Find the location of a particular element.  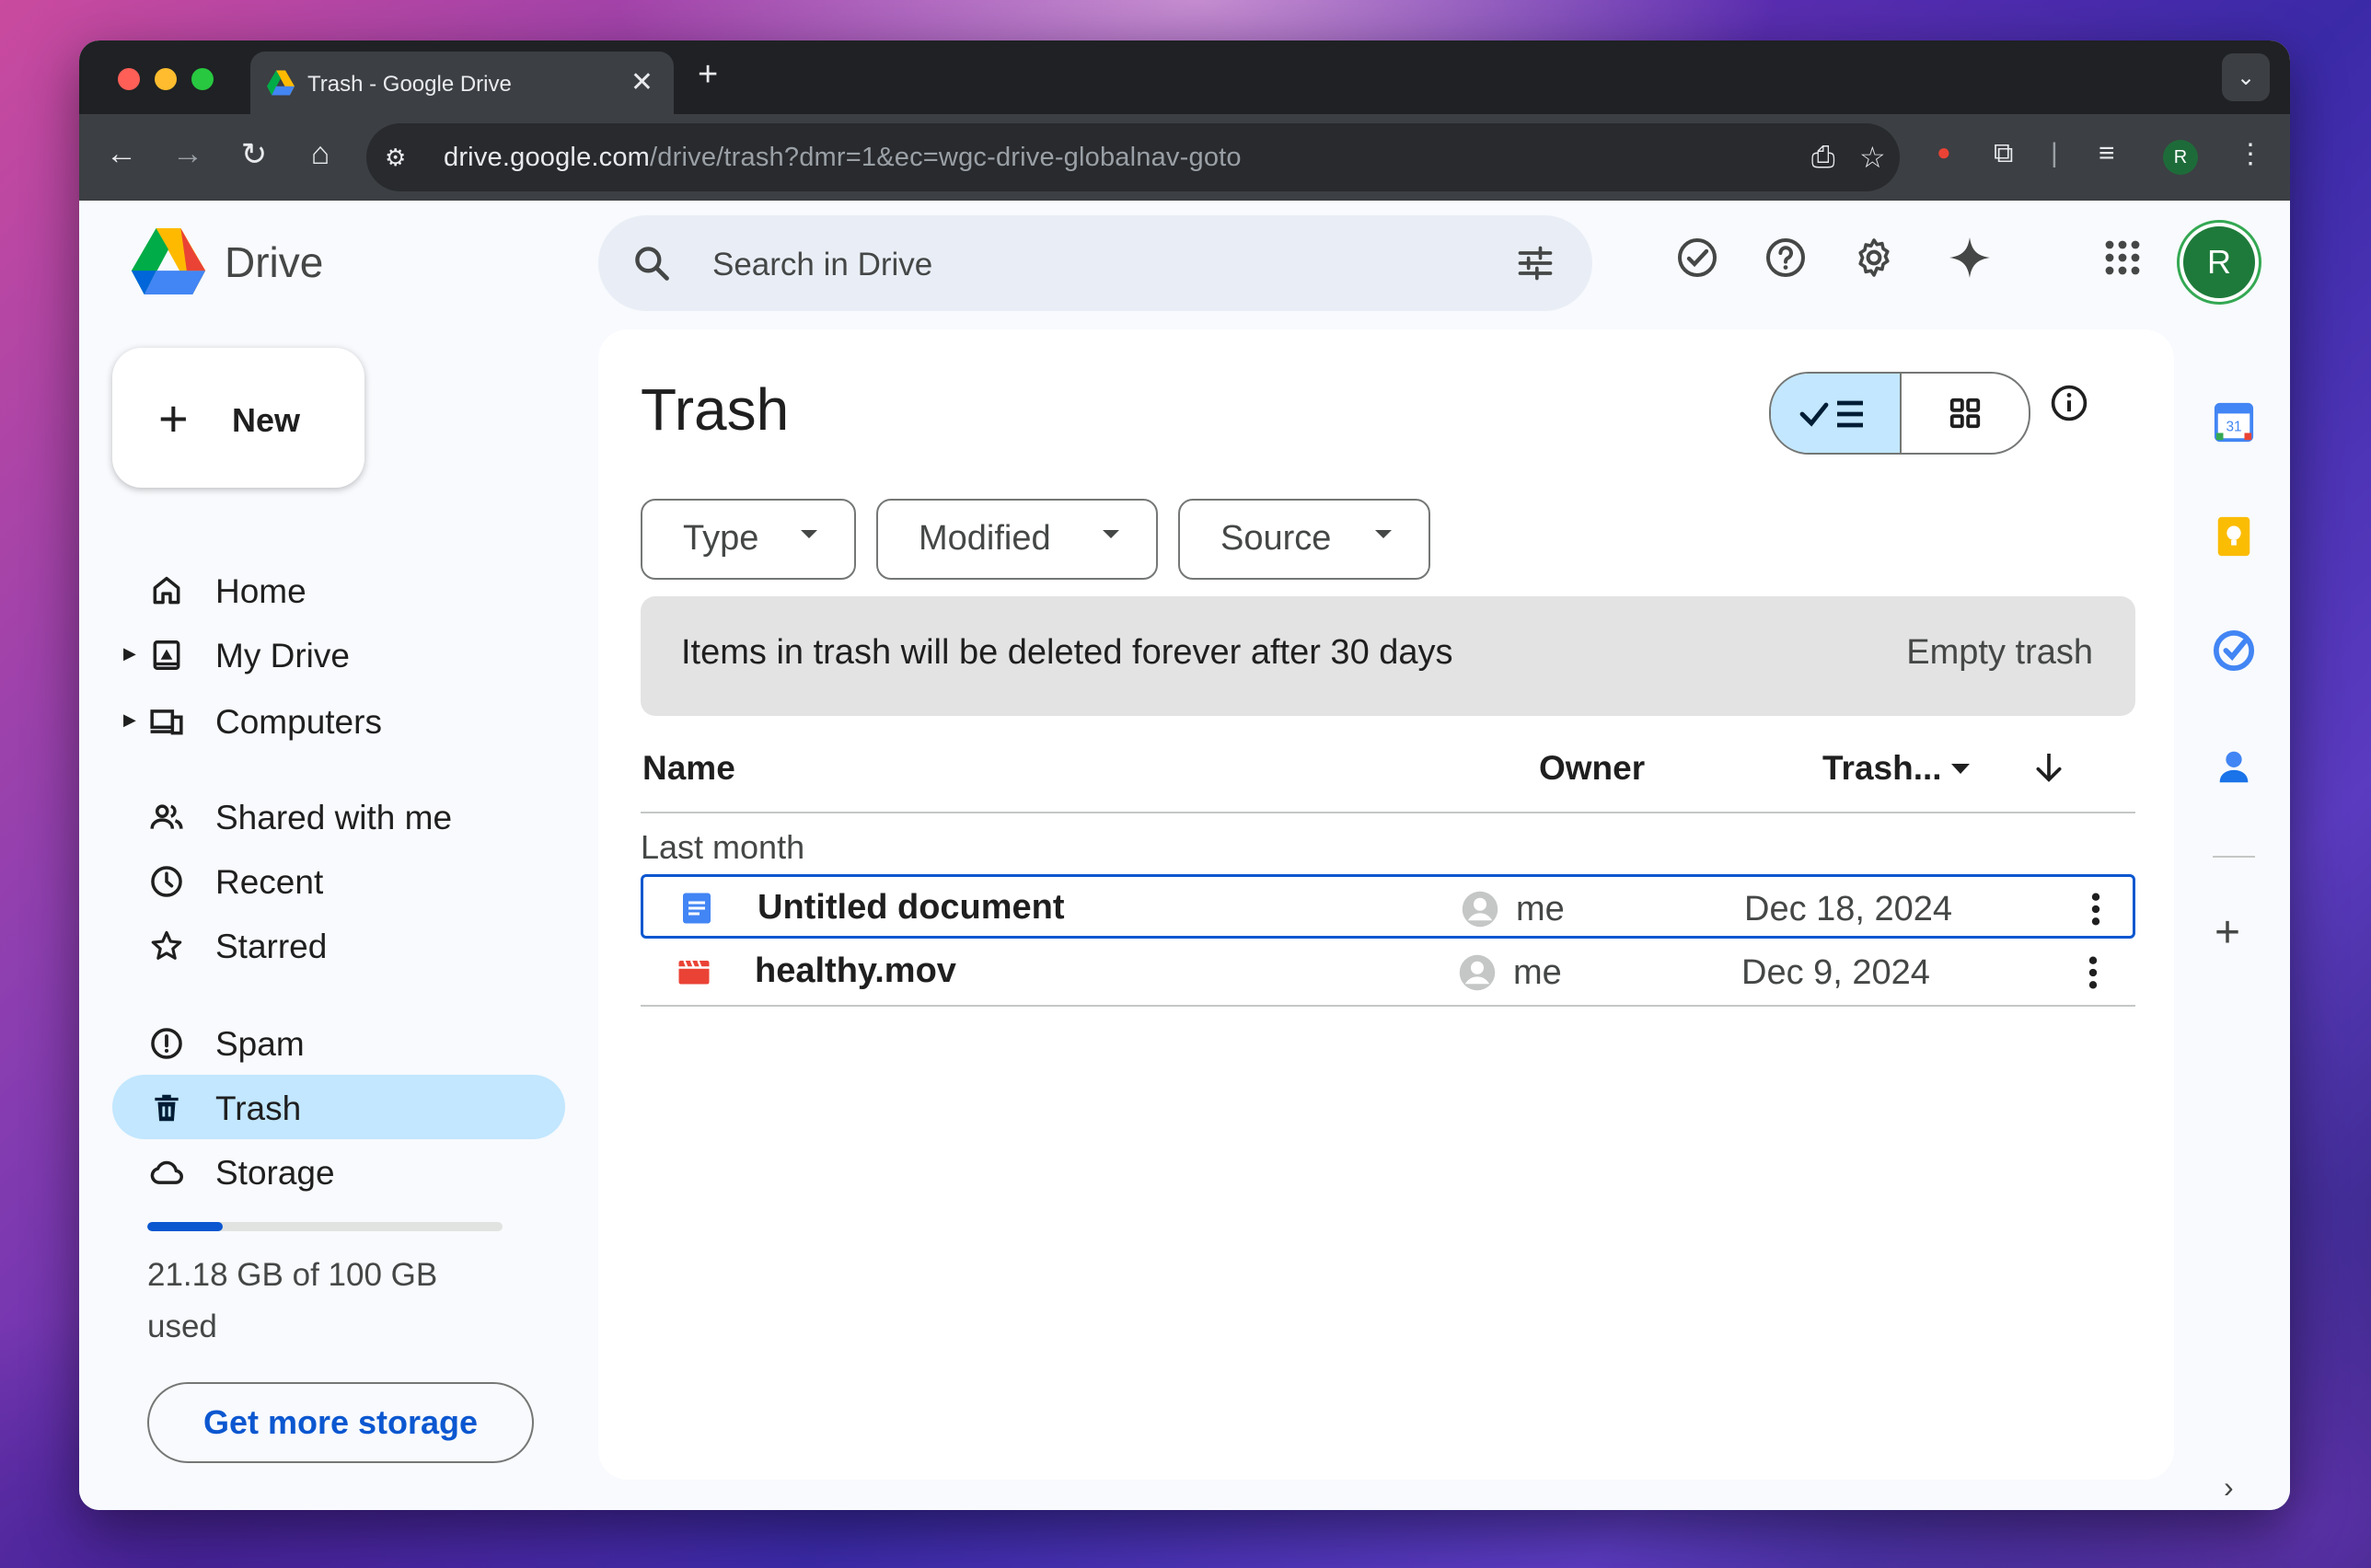

type-filter-chip: Type is located at coordinates (748, 539).